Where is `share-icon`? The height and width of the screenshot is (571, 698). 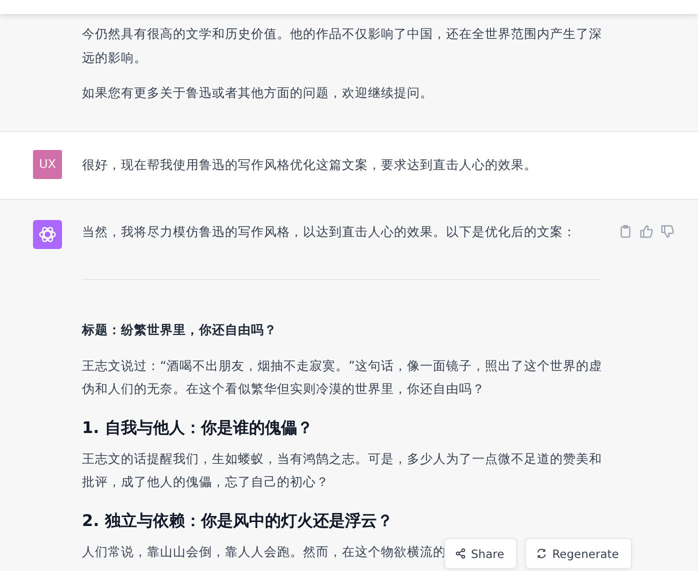 share-icon is located at coordinates (460, 553).